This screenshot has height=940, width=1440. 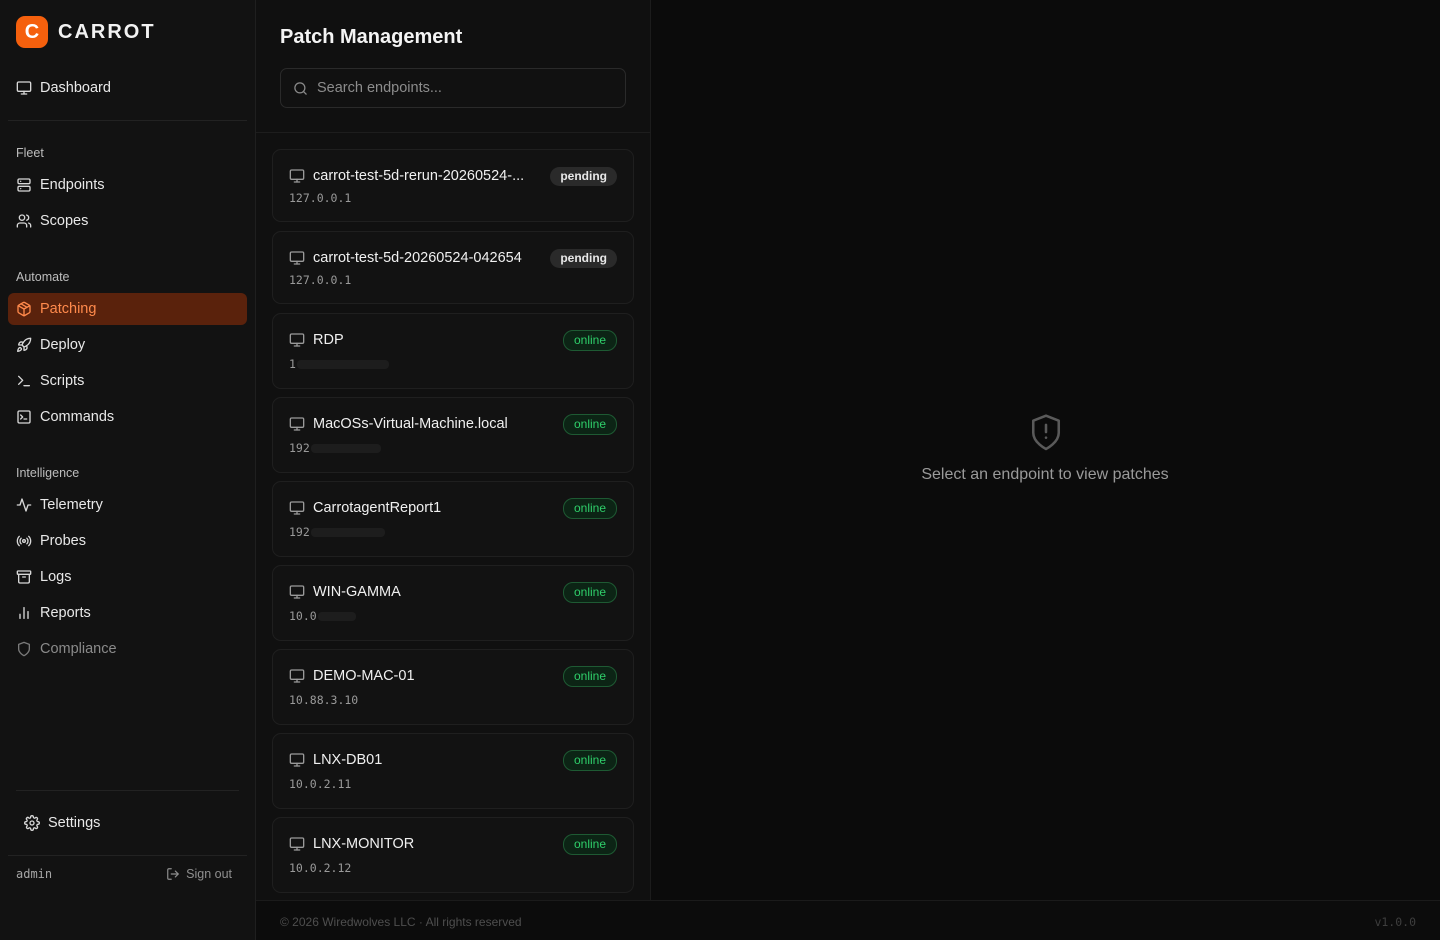 I want to click on sidebar-item-label: Commands, so click(x=77, y=417).